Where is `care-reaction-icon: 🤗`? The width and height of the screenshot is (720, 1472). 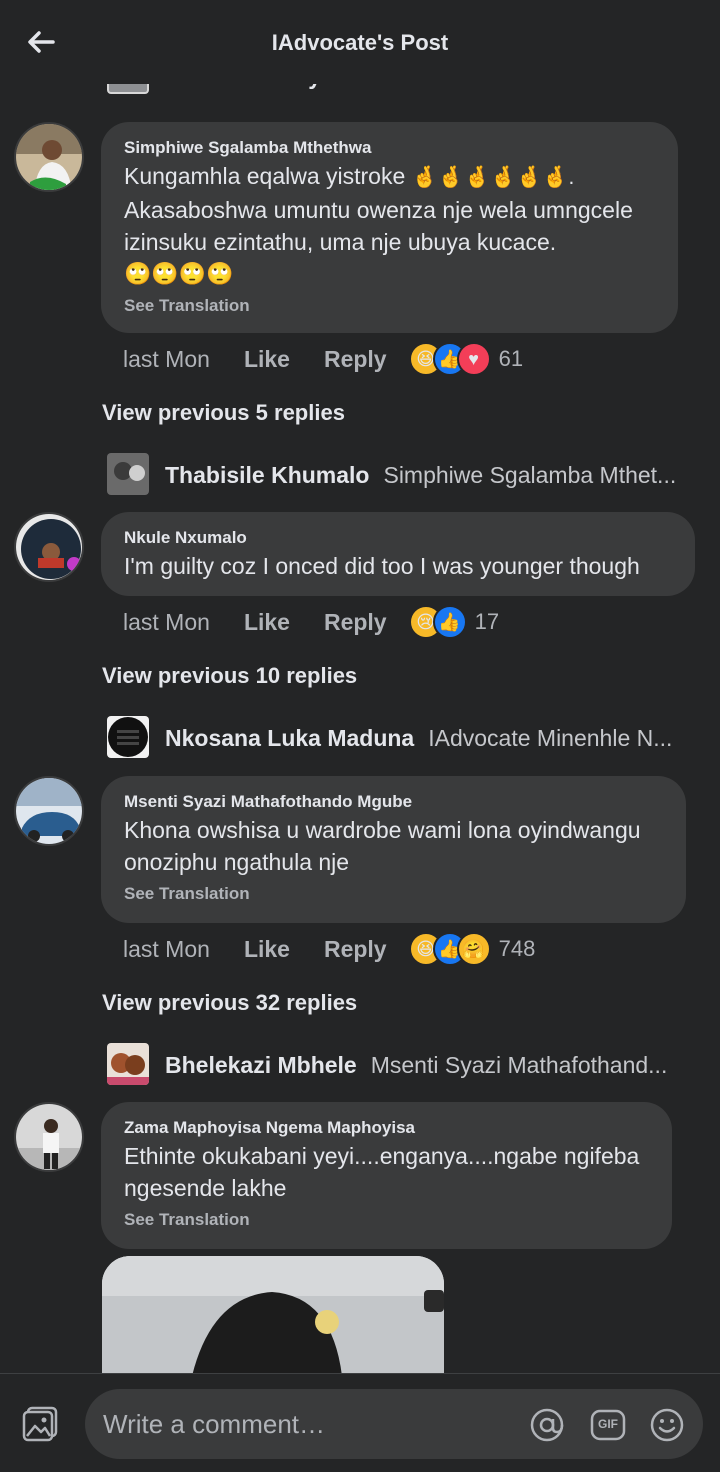
care-reaction-icon: 🤗 is located at coordinates (473, 949).